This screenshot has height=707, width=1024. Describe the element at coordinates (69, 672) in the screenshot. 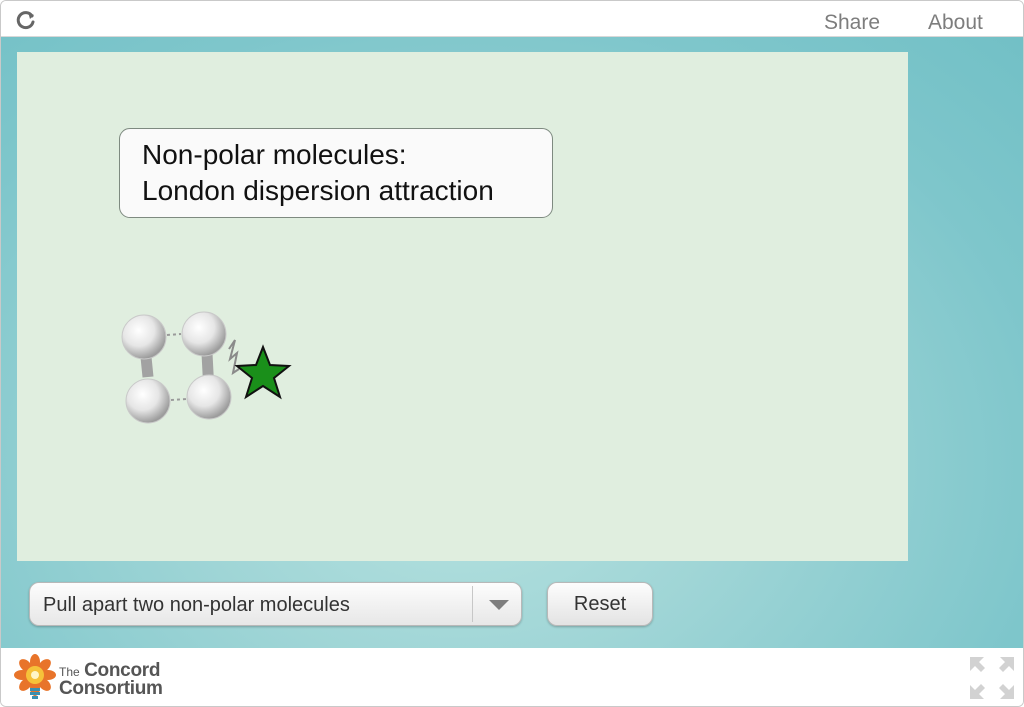

I see `logo-the: The` at that location.